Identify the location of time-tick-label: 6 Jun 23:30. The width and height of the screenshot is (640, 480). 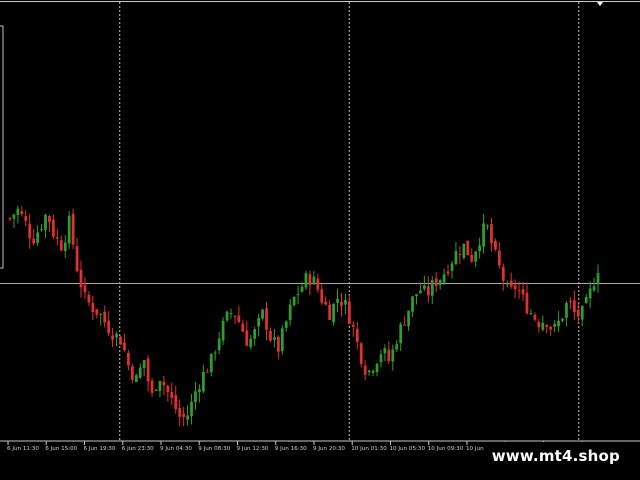
(138, 449).